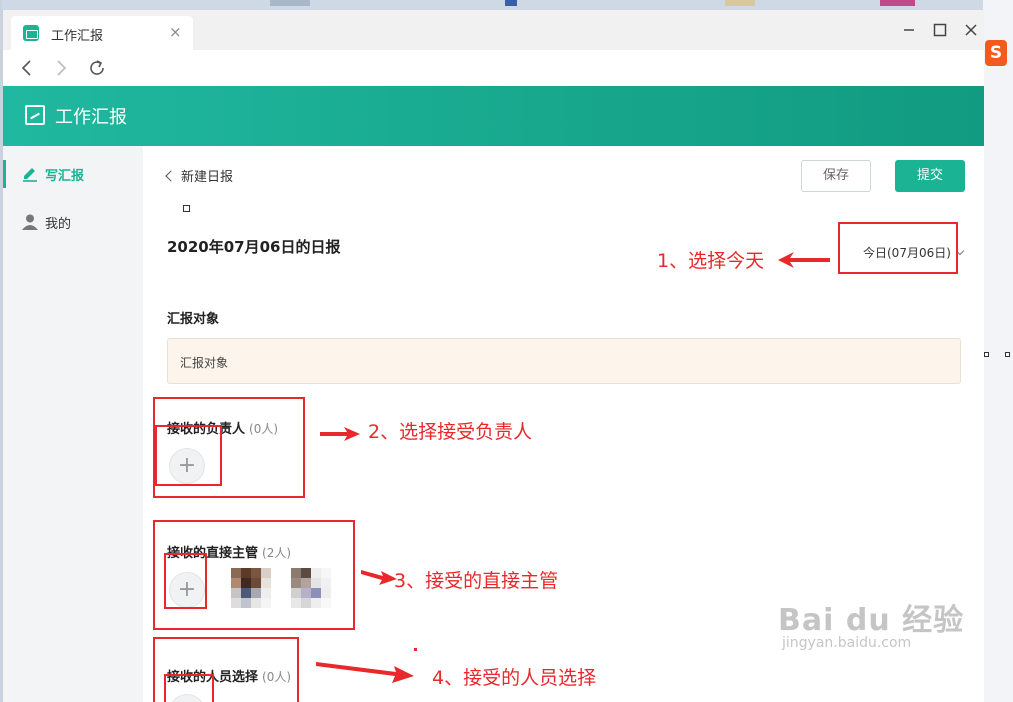 The height and width of the screenshot is (702, 1013). Describe the element at coordinates (940, 30) in the screenshot. I see `maximize-icon` at that location.